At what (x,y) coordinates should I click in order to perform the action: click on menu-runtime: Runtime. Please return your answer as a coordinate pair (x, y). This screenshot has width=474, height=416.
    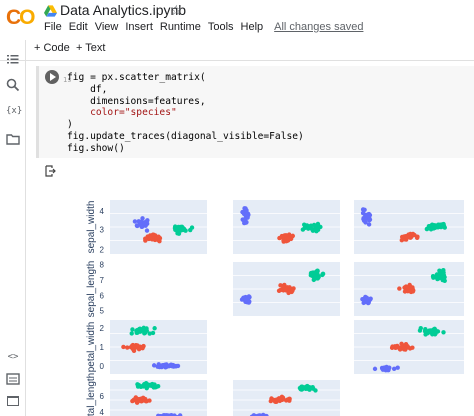
    Looking at the image, I should click on (180, 27).